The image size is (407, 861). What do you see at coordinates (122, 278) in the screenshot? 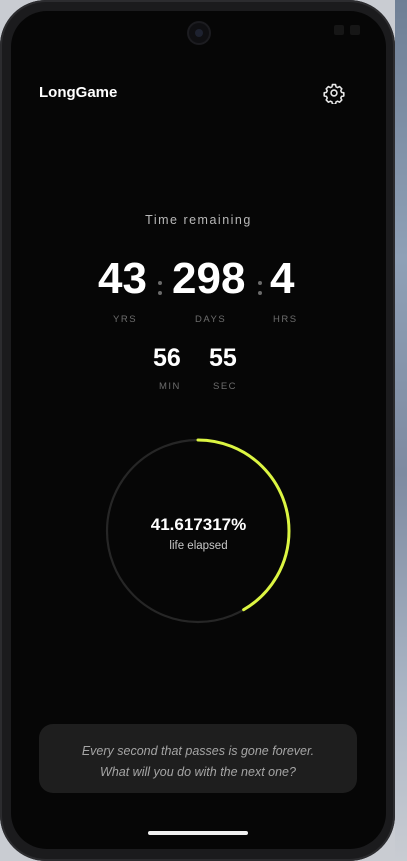
I see `years-value: 43` at bounding box center [122, 278].